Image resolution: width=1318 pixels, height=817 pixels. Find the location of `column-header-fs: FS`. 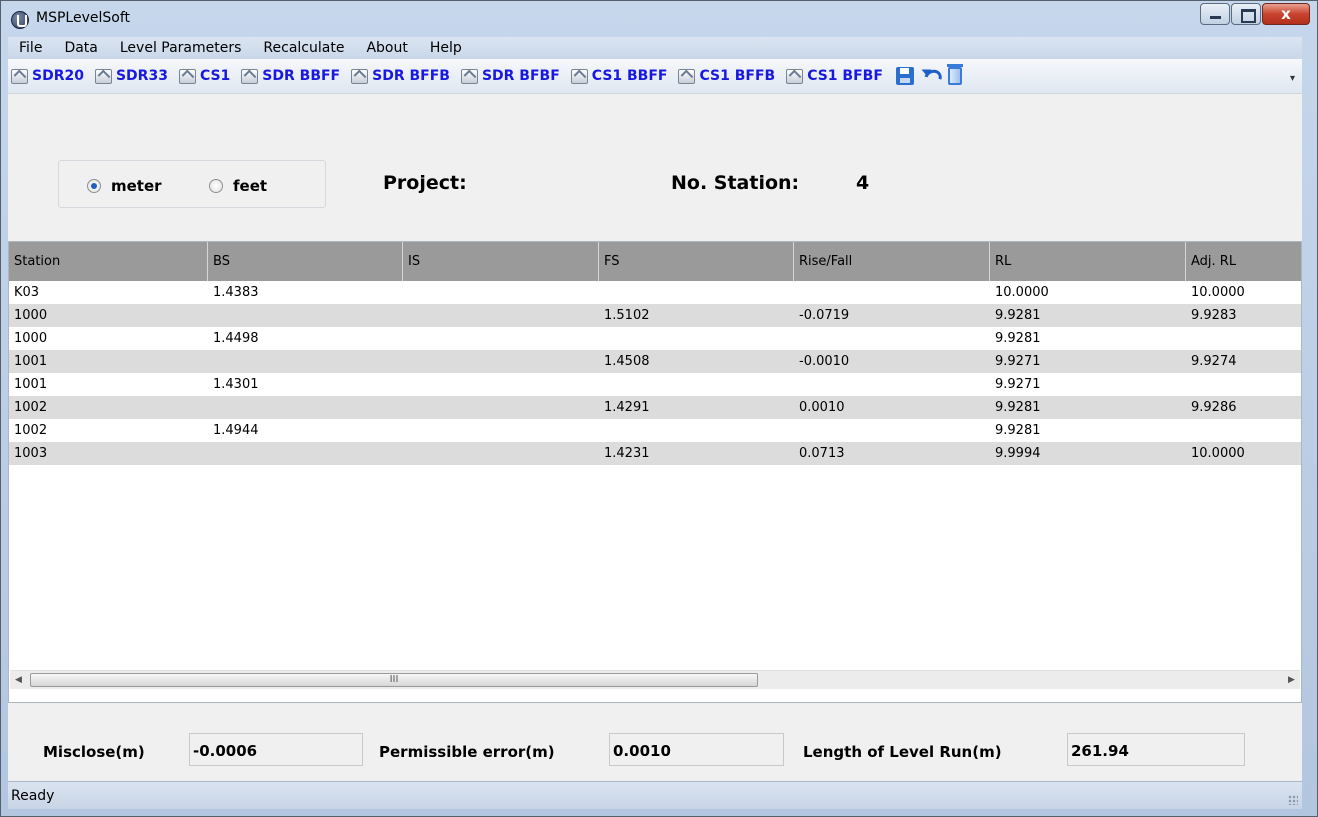

column-header-fs: FS is located at coordinates (696, 261).